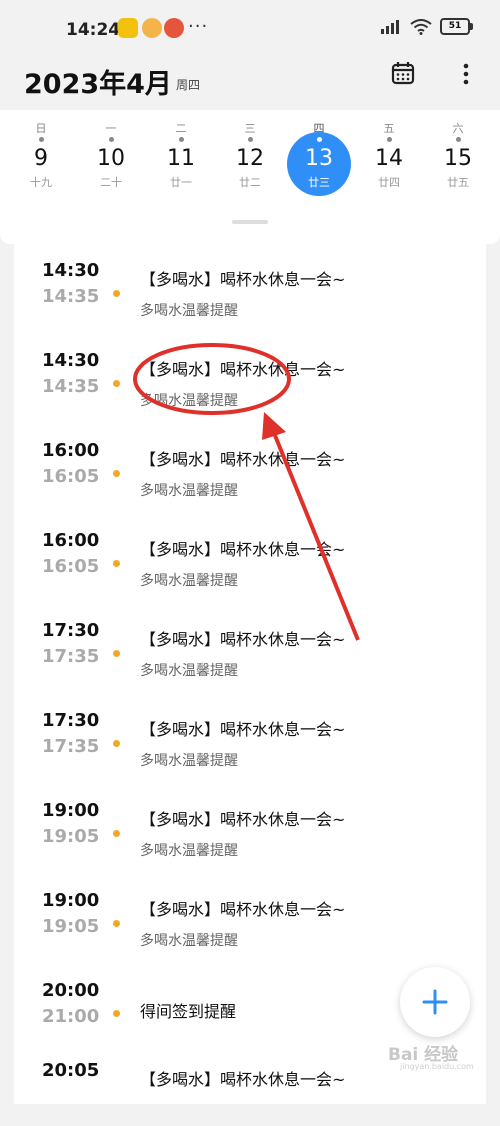 The height and width of the screenshot is (1126, 500). Describe the element at coordinates (41, 128) in the screenshot. I see `day-weekday: 日` at that location.